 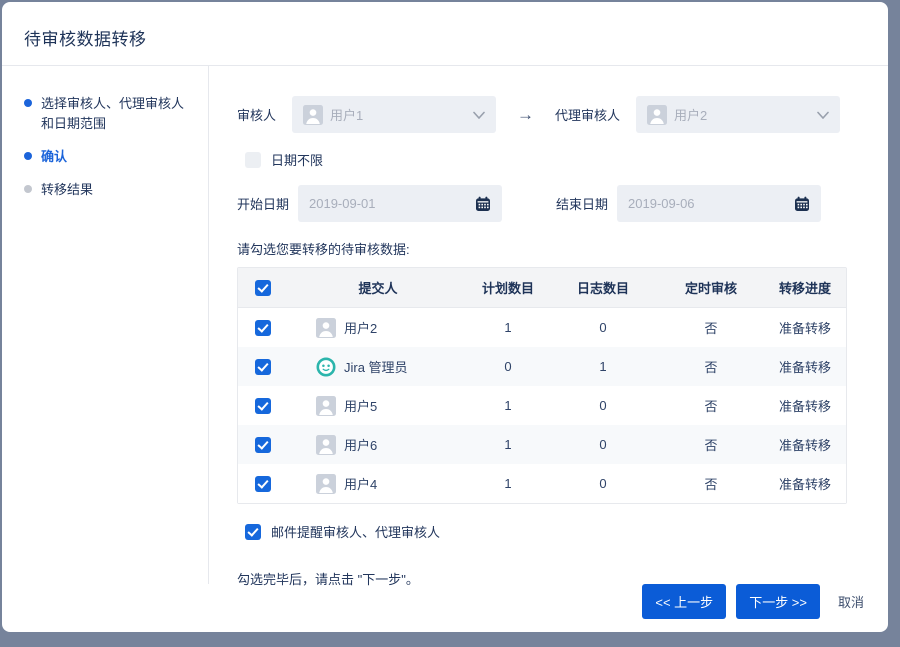 What do you see at coordinates (602, 288) in the screenshot?
I see `column-header-log-count: 日志数目` at bounding box center [602, 288].